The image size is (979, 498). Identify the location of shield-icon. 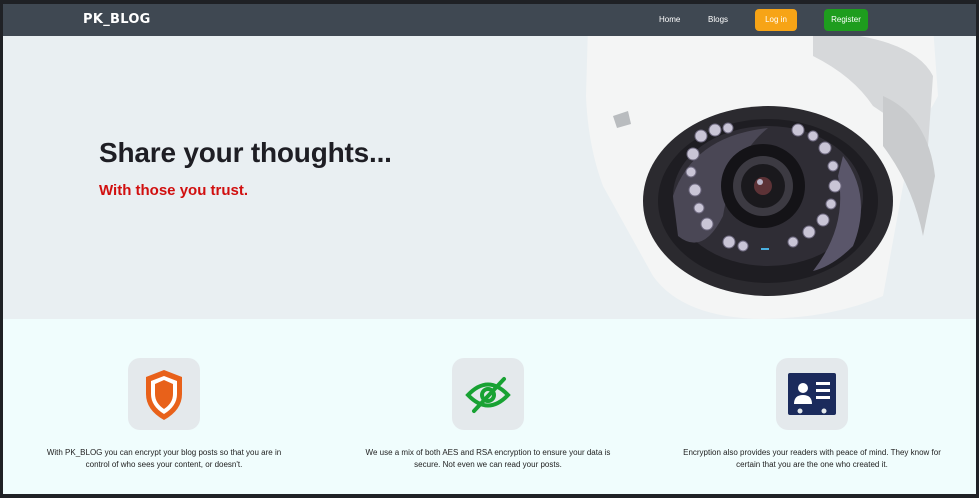
(164, 395).